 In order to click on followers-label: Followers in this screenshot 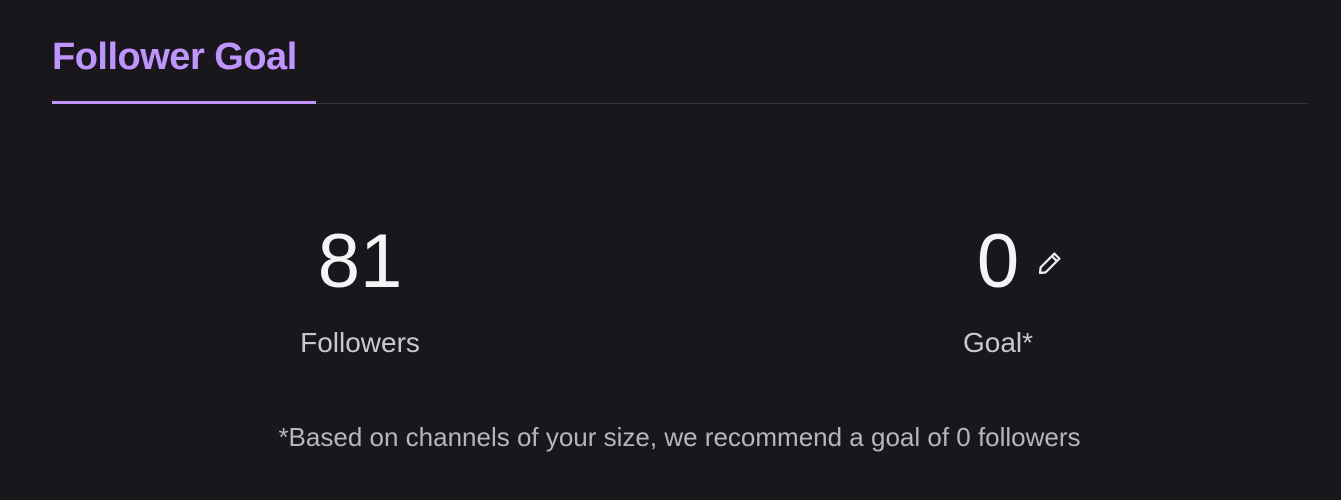, I will do `click(360, 342)`.